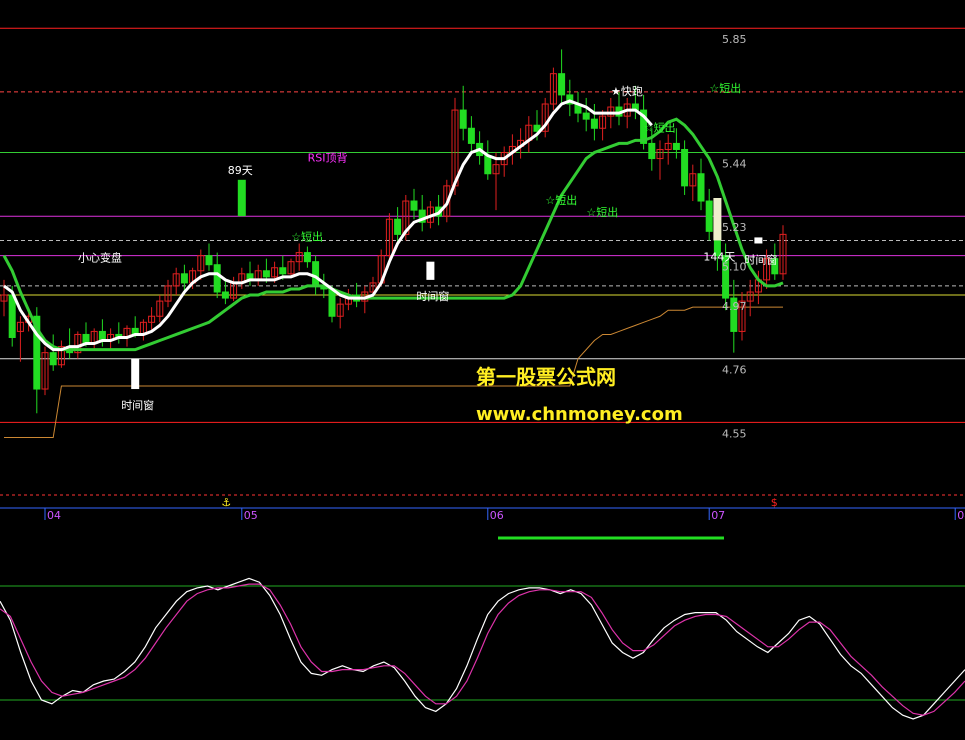 This screenshot has width=965, height=740. Describe the element at coordinates (561, 200) in the screenshot. I see `annotation-3: ☆短出` at that location.